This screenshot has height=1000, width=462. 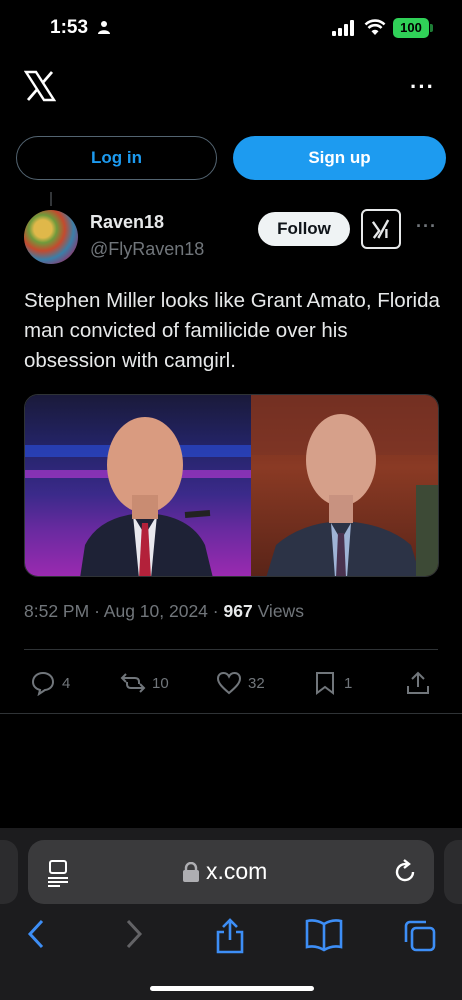 I want to click on address-bar: x.com, so click(x=231, y=872).